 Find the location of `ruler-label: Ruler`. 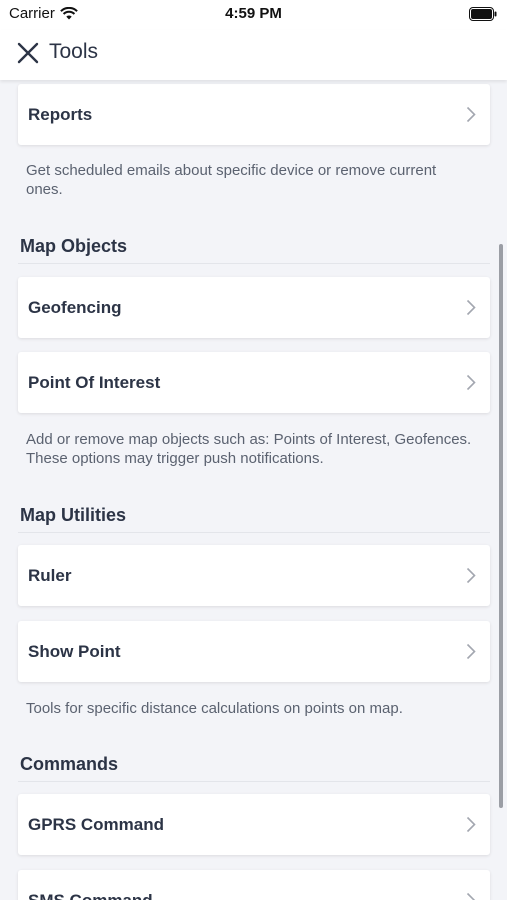

ruler-label: Ruler is located at coordinates (50, 575).